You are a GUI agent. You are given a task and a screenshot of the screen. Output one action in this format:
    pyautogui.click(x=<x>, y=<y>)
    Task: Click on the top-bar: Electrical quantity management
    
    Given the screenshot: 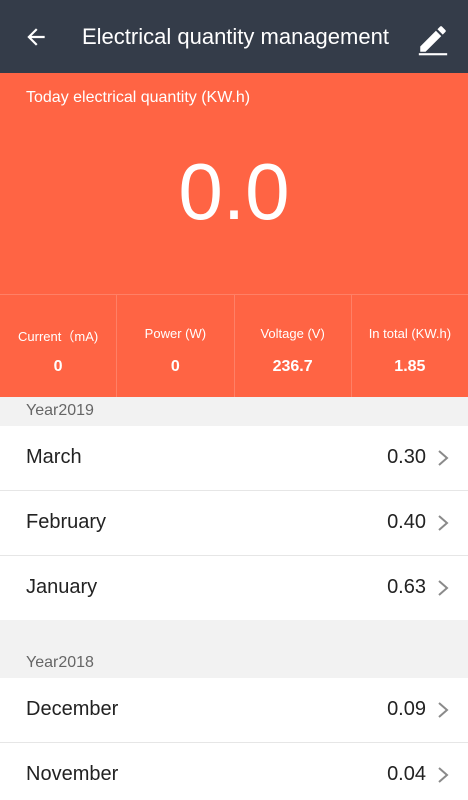 What is the action you would take?
    pyautogui.click(x=234, y=36)
    